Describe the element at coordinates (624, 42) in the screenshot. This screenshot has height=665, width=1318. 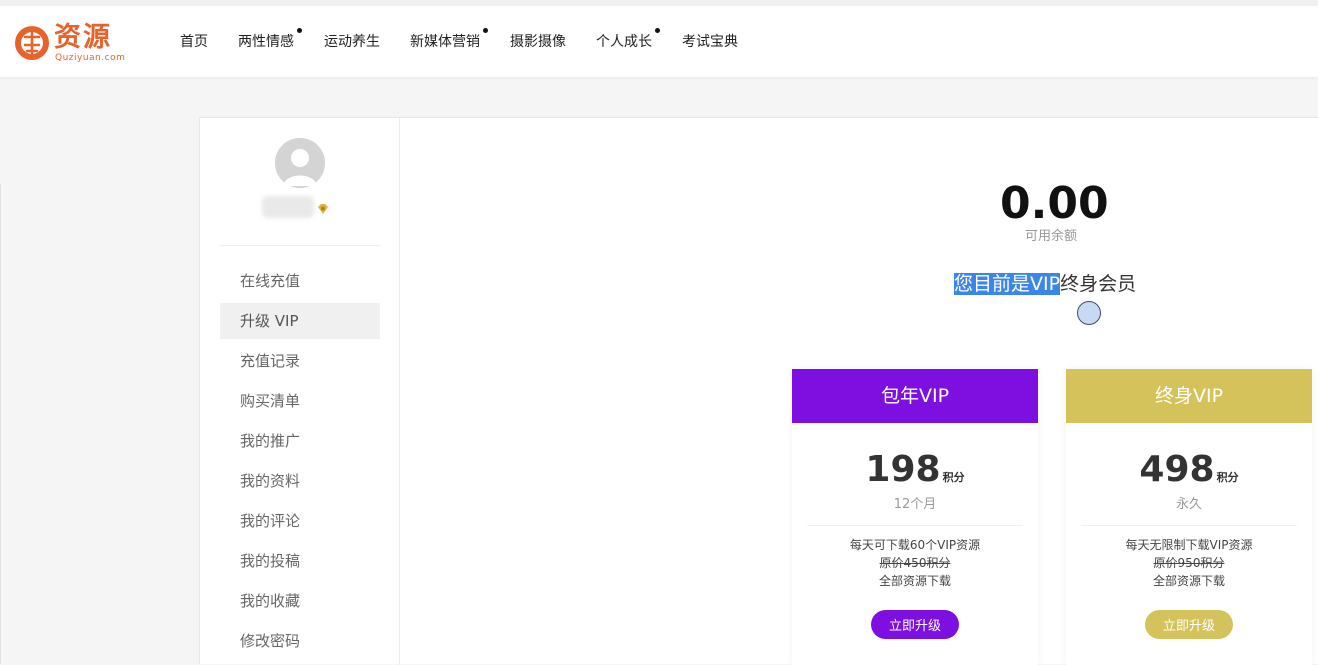
I see `nav-item-label: 个人成长` at that location.